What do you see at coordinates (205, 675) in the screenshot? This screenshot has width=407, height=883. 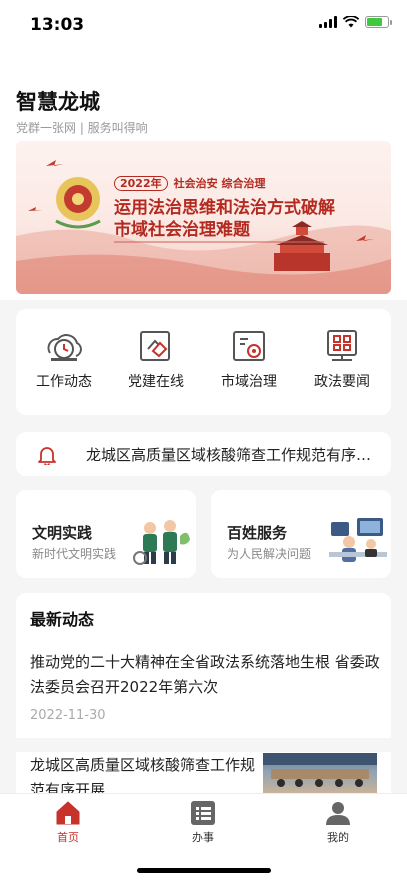 I see `news-item-title: 推动党的二十大精神在全省政法系统落地生根 省委政法委员会召开2022年第六次` at bounding box center [205, 675].